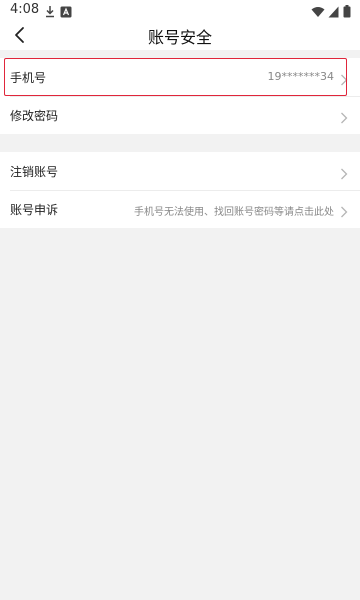 The image size is (360, 600). What do you see at coordinates (180, 77) in the screenshot?
I see `phone-row: 手机号 19*******34` at bounding box center [180, 77].